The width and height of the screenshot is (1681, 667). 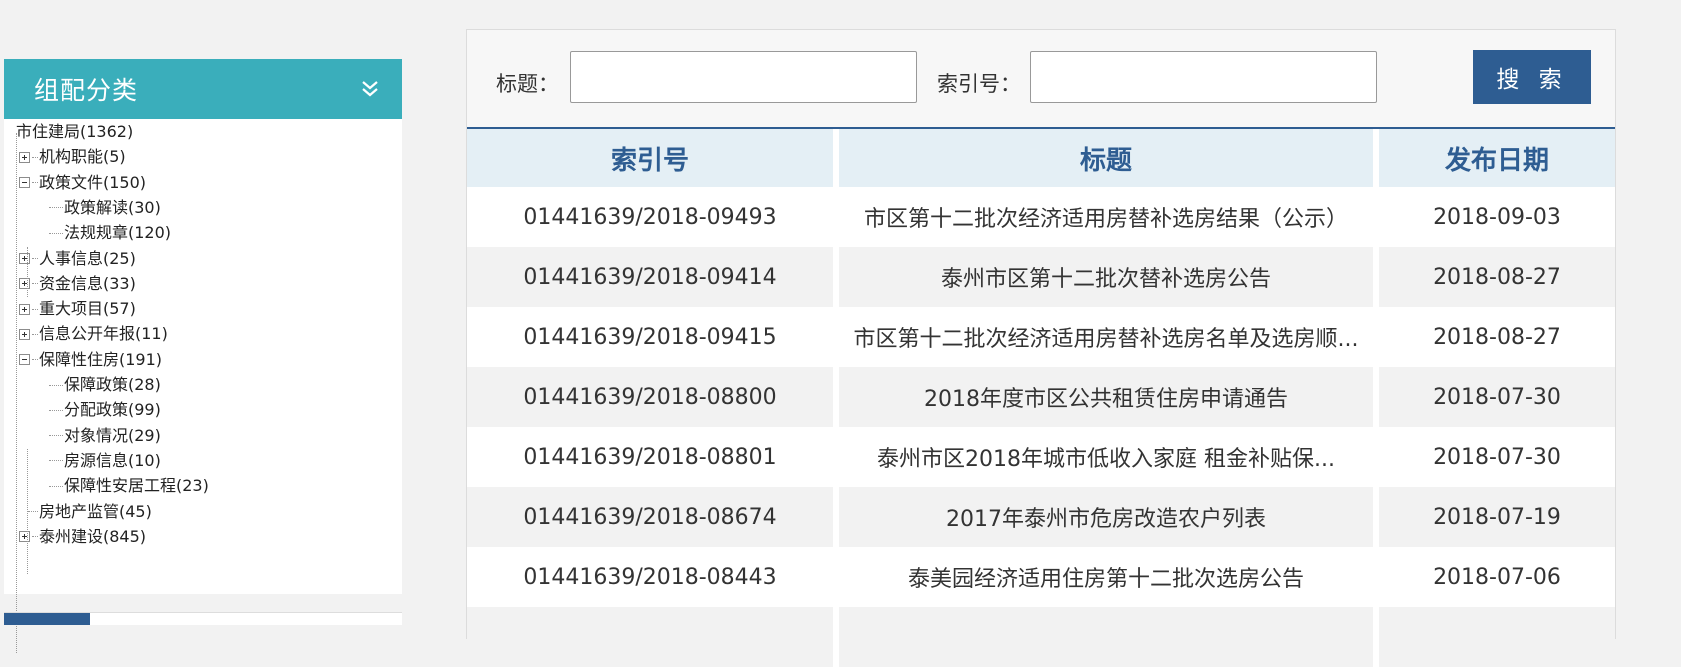 I want to click on tree-node-label: 保障政策(28), so click(x=112, y=384).